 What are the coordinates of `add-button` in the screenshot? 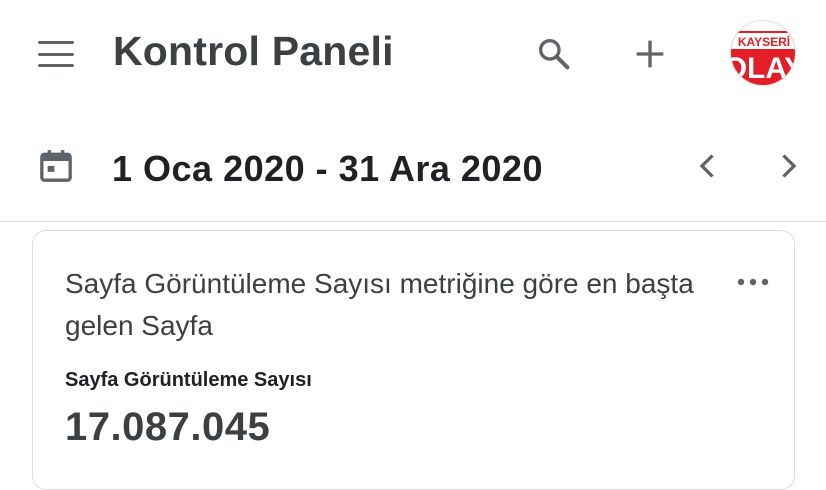 It's located at (650, 54).